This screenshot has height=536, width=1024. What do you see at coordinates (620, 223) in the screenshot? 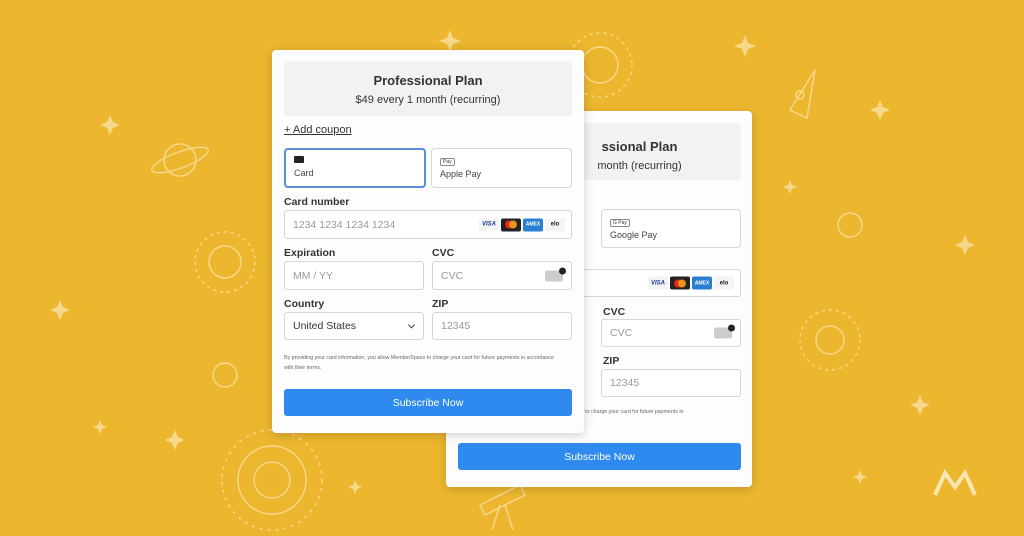
I see `google-pay-icon: G Pay` at bounding box center [620, 223].